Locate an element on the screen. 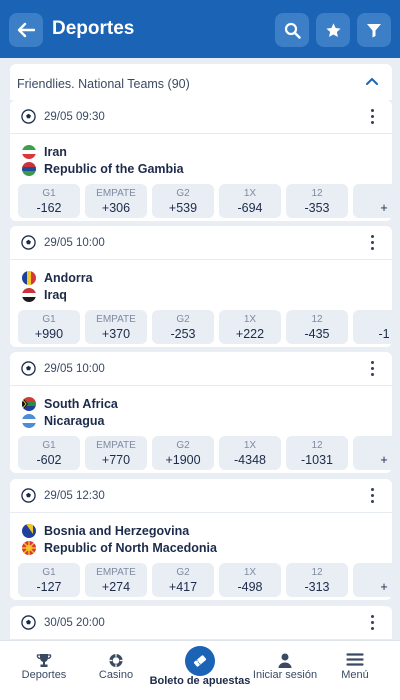 This screenshot has height=700, width=400. odd-button: G2 +1900 is located at coordinates (183, 453).